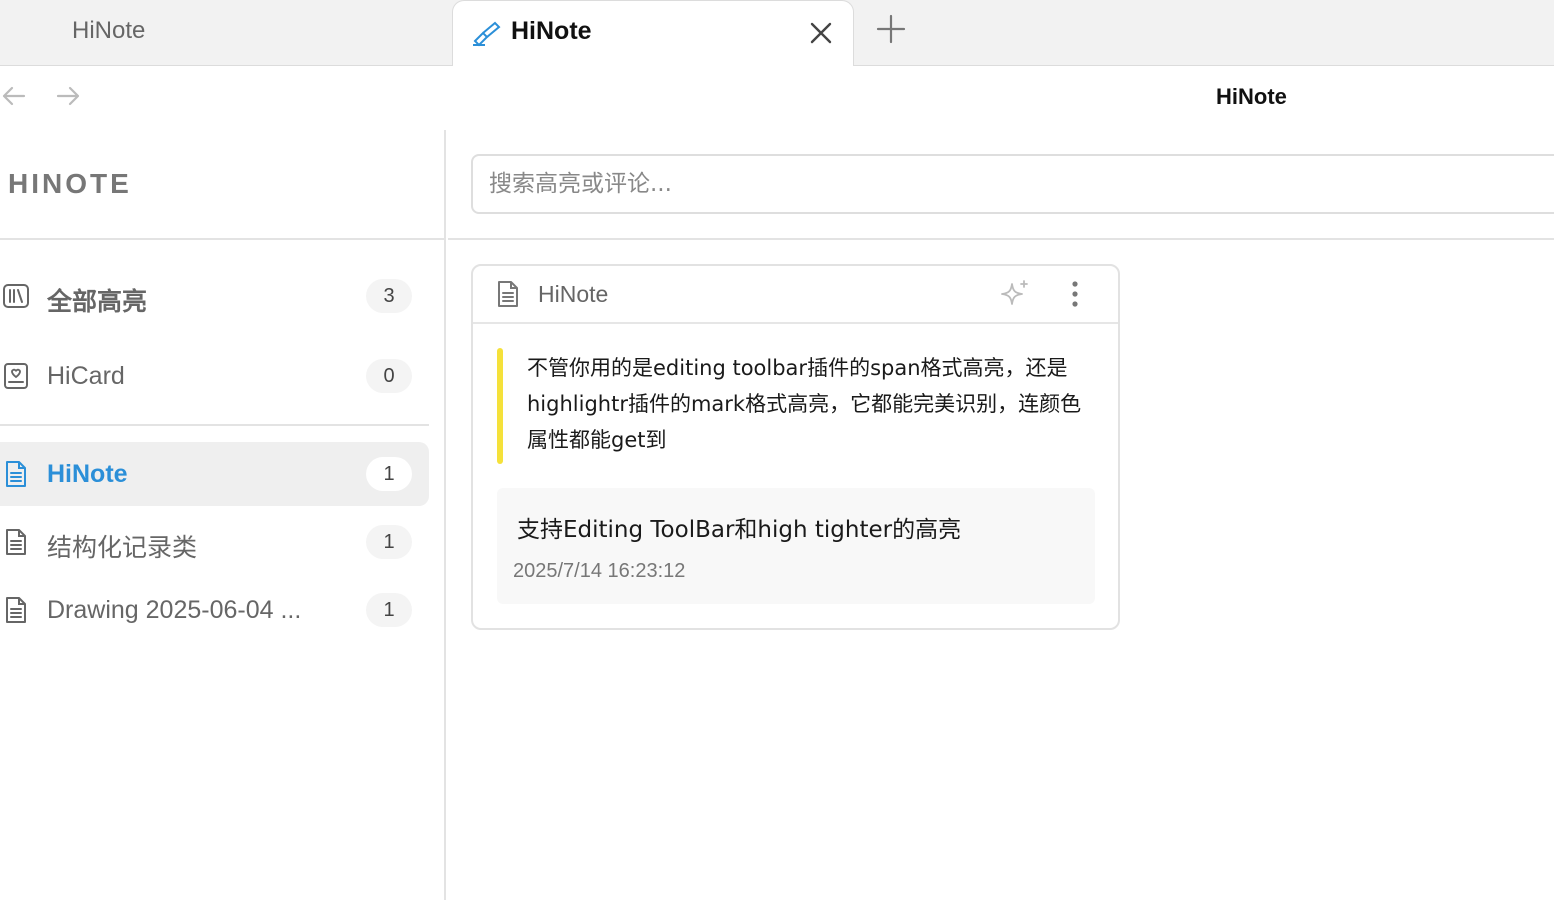 Image resolution: width=1554 pixels, height=900 pixels. I want to click on close-icon, so click(821, 33).